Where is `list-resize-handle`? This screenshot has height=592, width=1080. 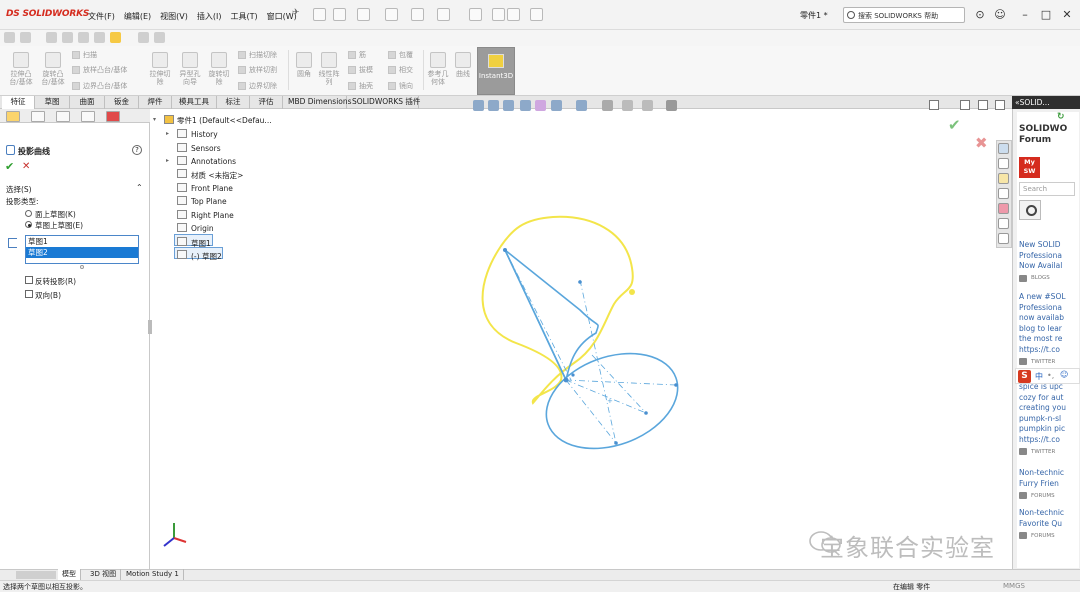 list-resize-handle is located at coordinates (82, 267).